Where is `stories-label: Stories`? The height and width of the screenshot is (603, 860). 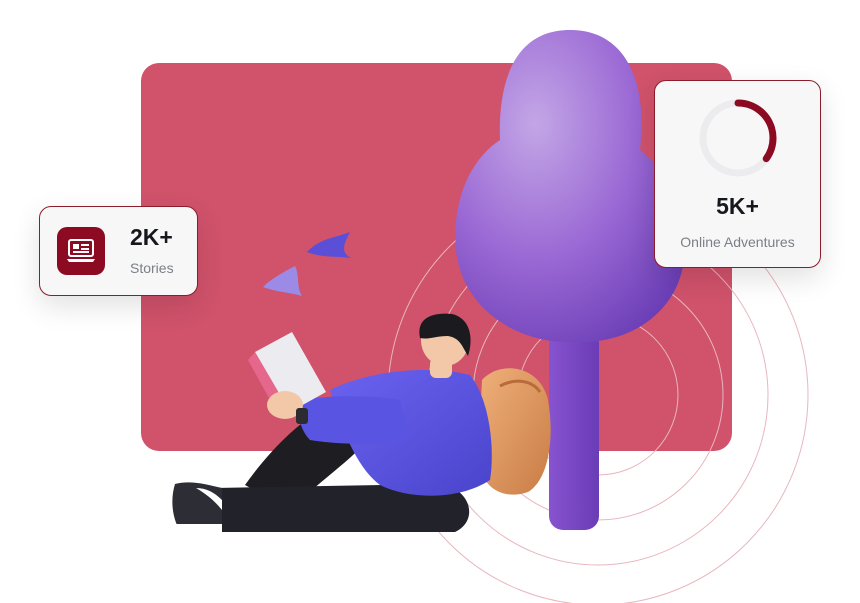
stories-label: Stories is located at coordinates (152, 268).